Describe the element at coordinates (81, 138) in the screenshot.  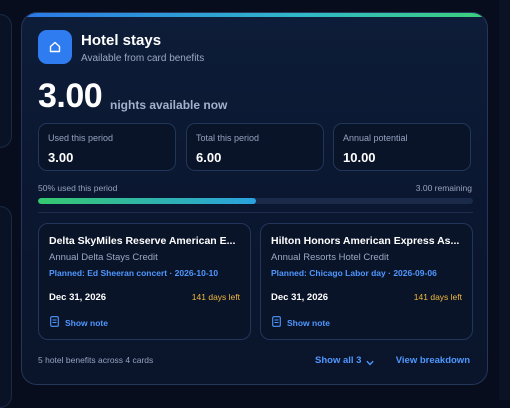
I see `stat-label: Used this period` at that location.